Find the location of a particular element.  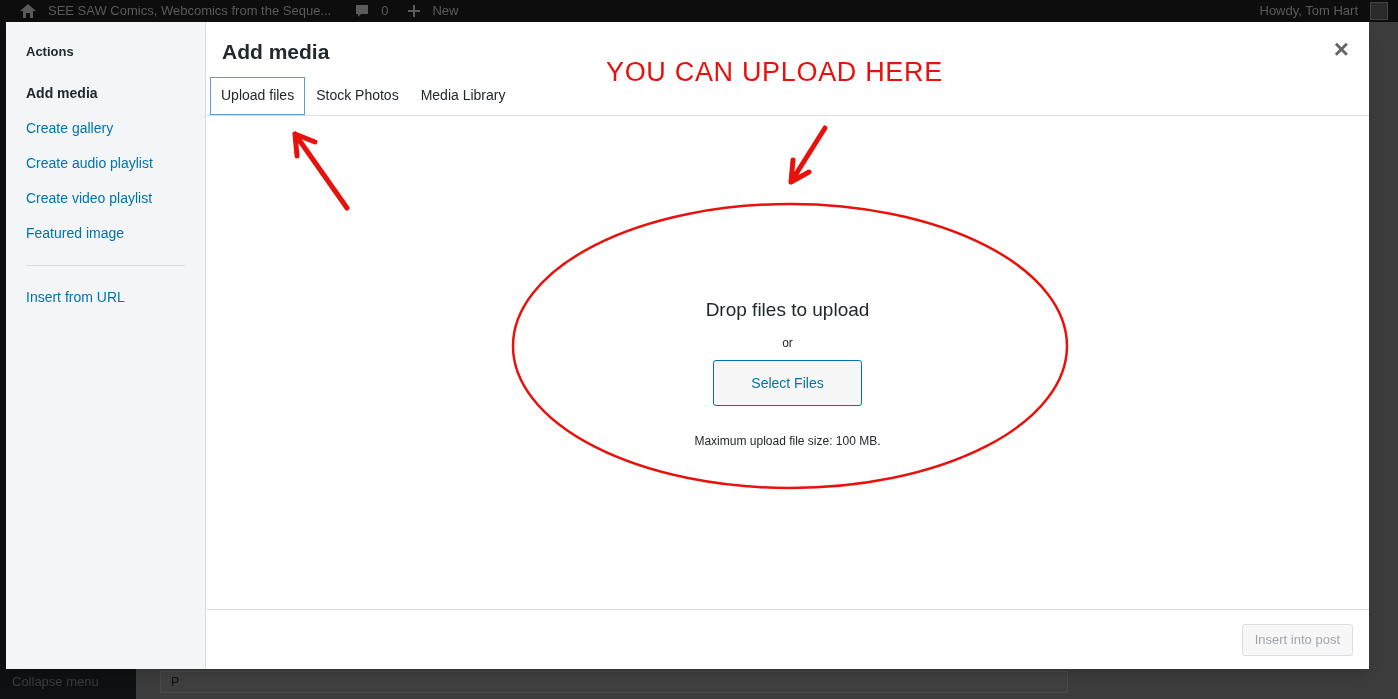

sidebar-item: Create audio playlist is located at coordinates (89, 163).